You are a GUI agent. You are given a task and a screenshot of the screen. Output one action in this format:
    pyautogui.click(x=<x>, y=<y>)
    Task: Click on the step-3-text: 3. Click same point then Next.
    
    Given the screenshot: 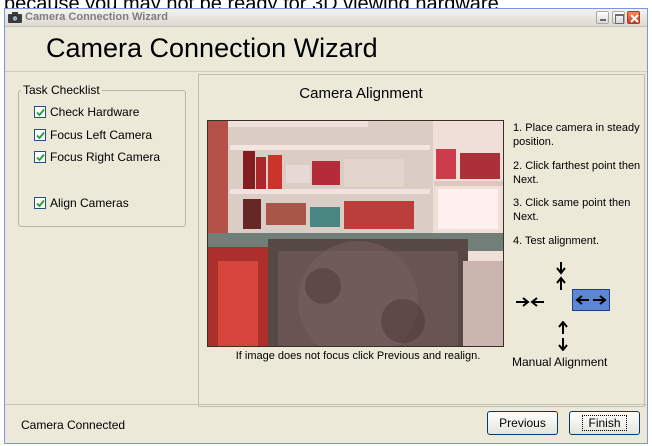 What is the action you would take?
    pyautogui.click(x=572, y=210)
    